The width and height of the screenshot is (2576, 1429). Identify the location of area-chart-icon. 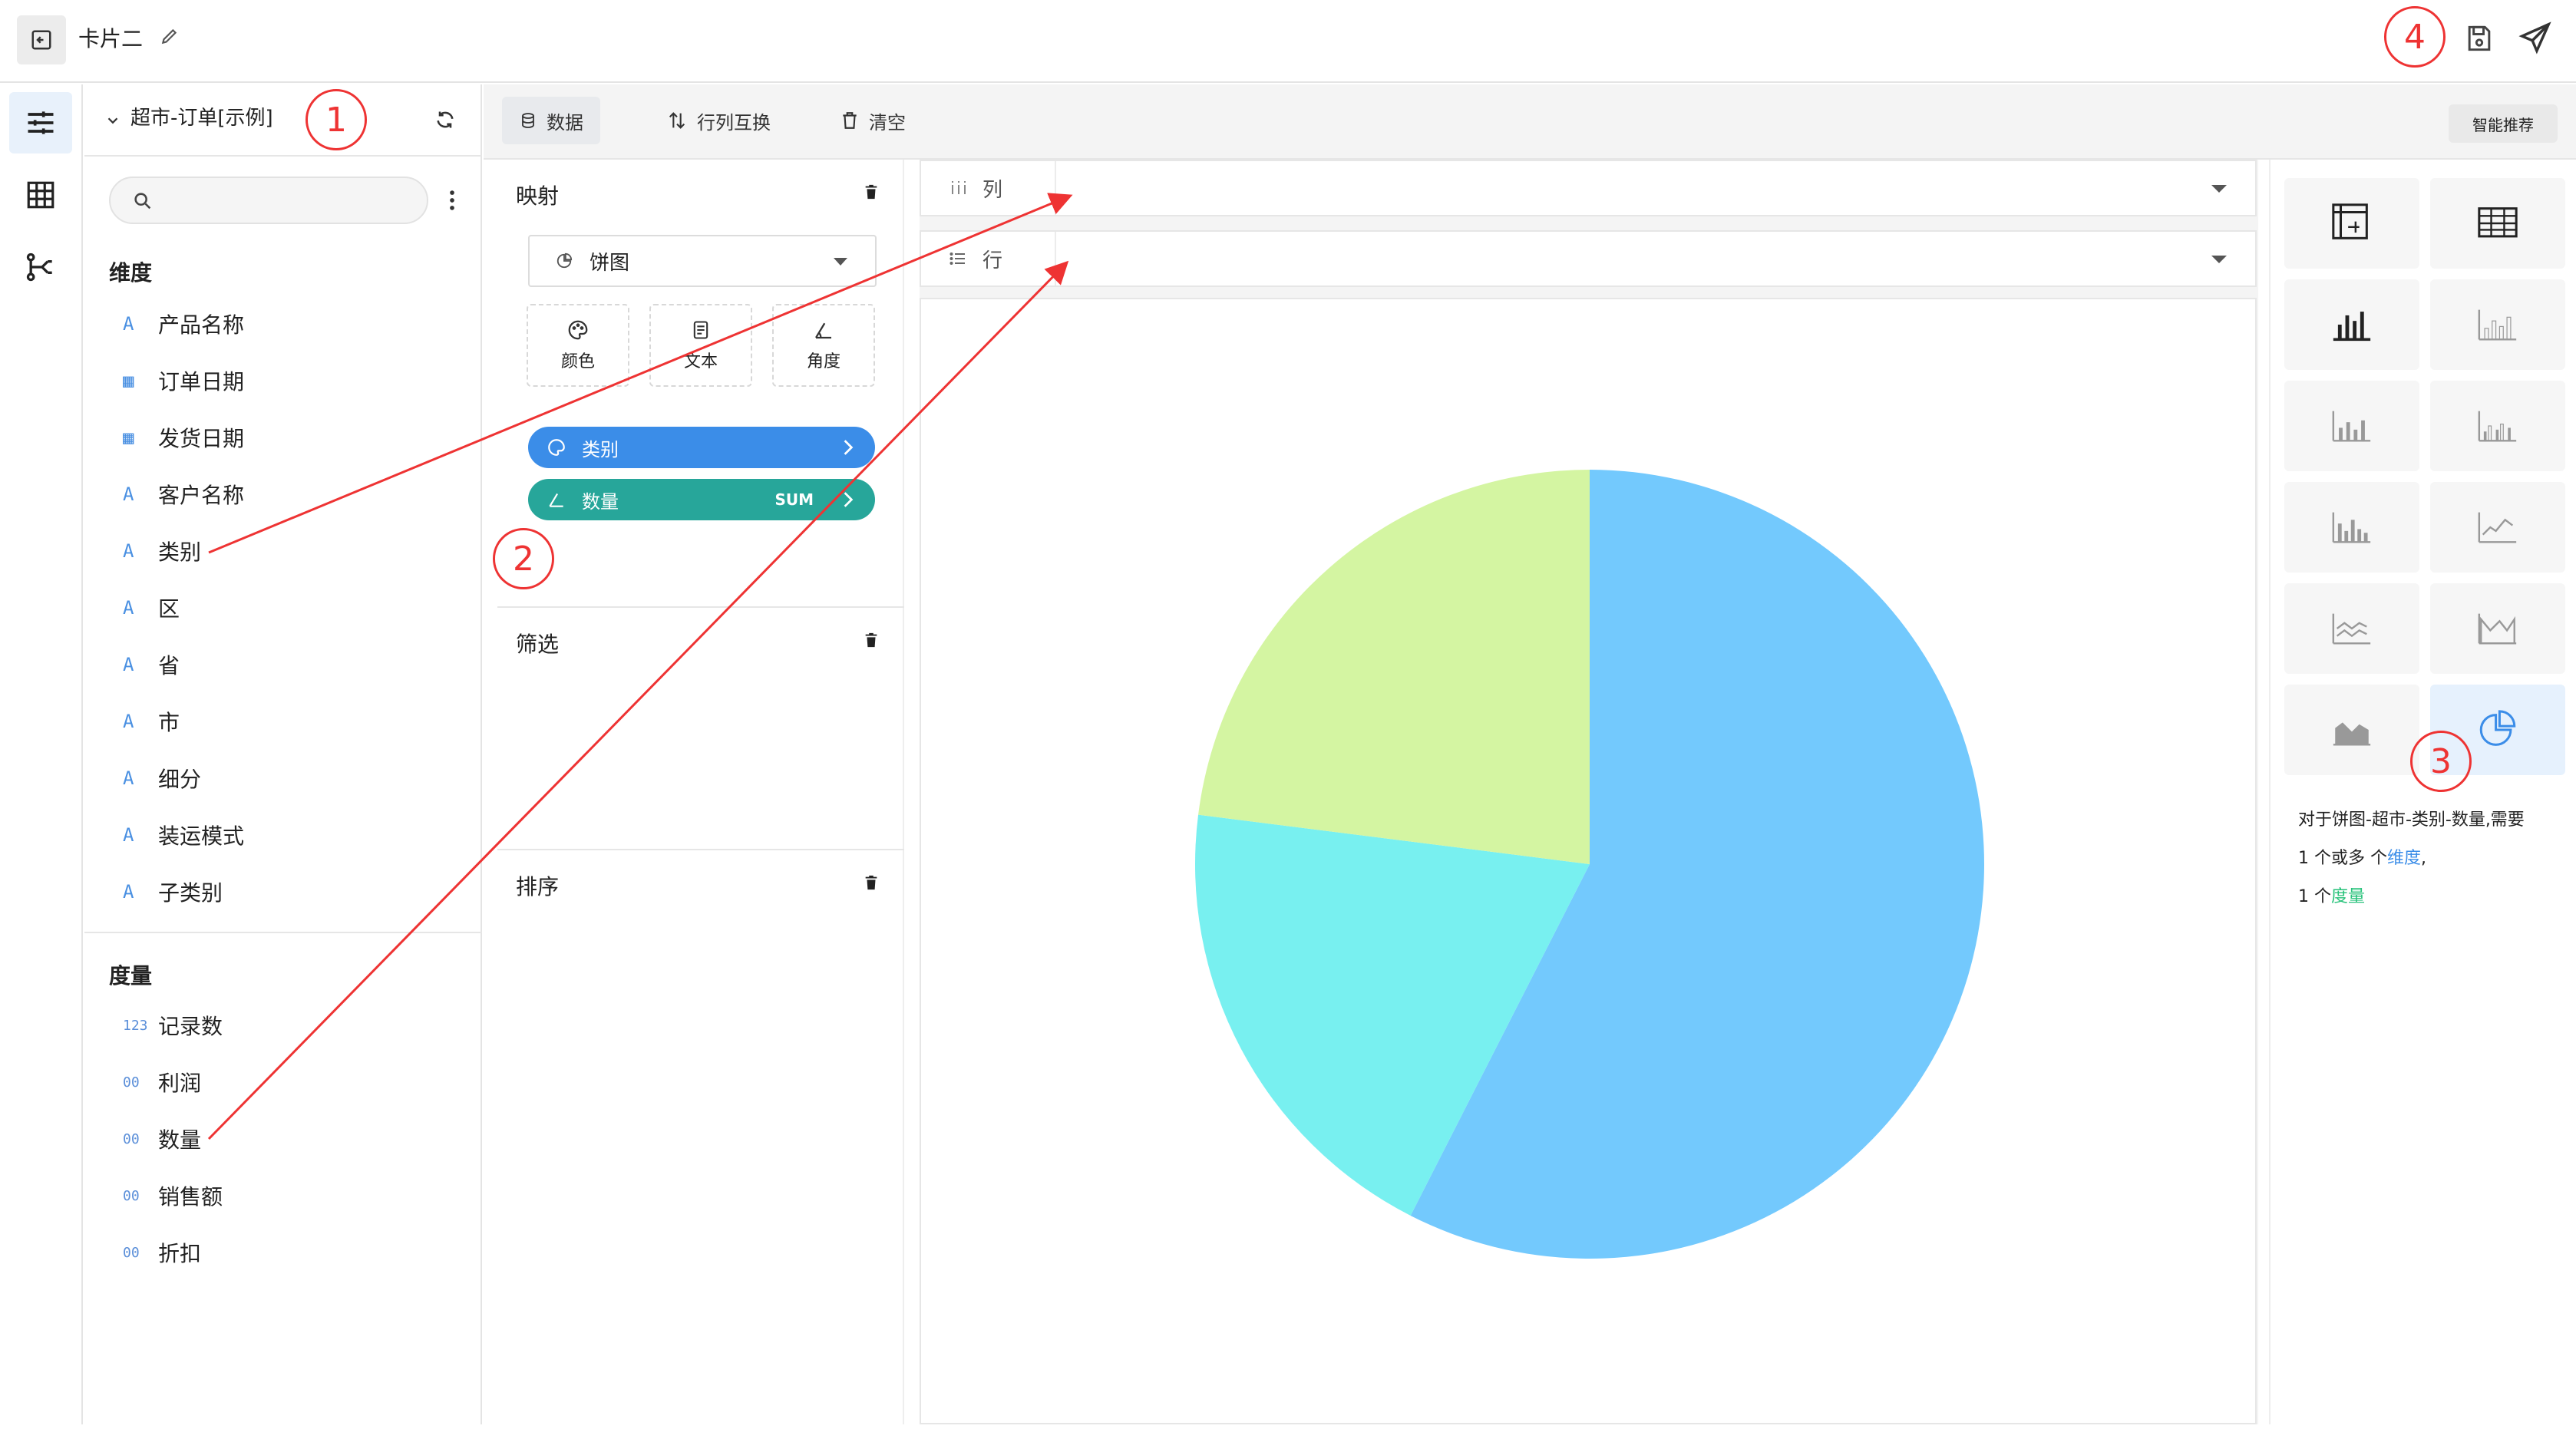
(2352, 734).